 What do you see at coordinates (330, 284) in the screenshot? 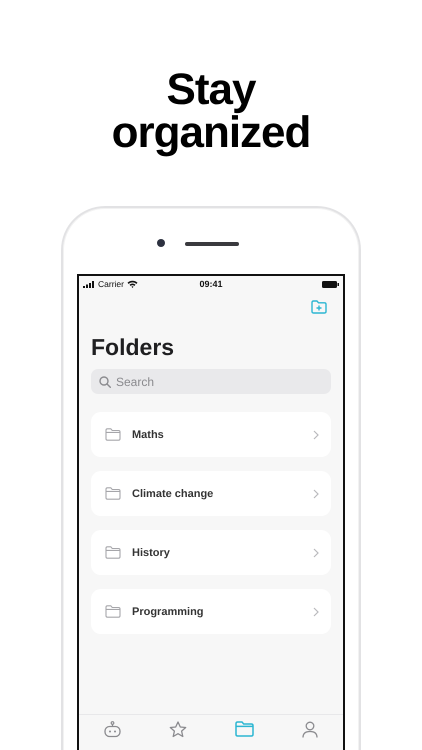
I see `battery-icon` at bounding box center [330, 284].